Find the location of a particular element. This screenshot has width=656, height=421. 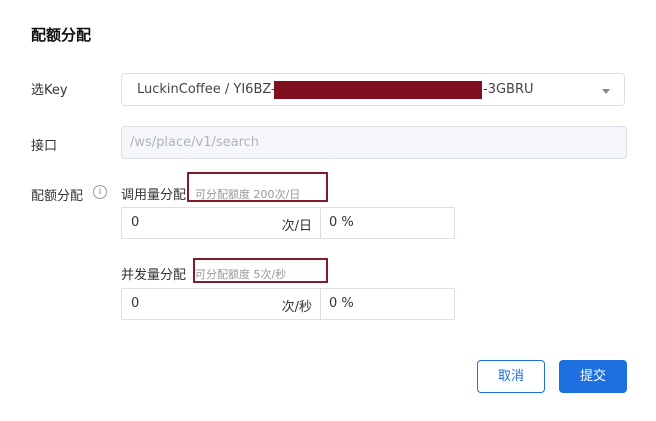

quota-label: 配额分配 is located at coordinates (57, 196).